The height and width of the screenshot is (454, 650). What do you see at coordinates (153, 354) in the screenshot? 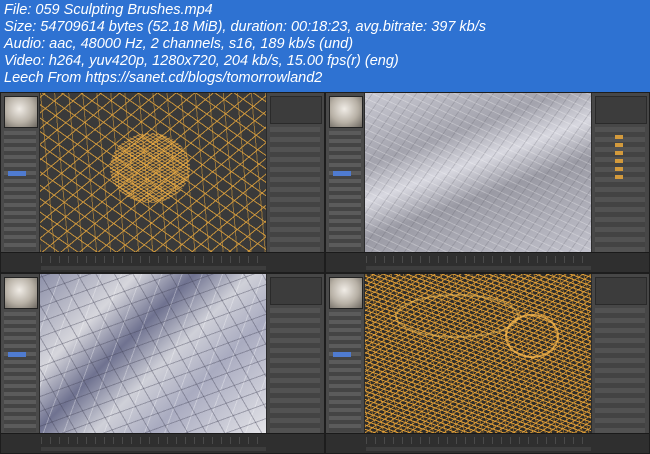
I see `3d-viewport-lowpoly` at bounding box center [153, 354].